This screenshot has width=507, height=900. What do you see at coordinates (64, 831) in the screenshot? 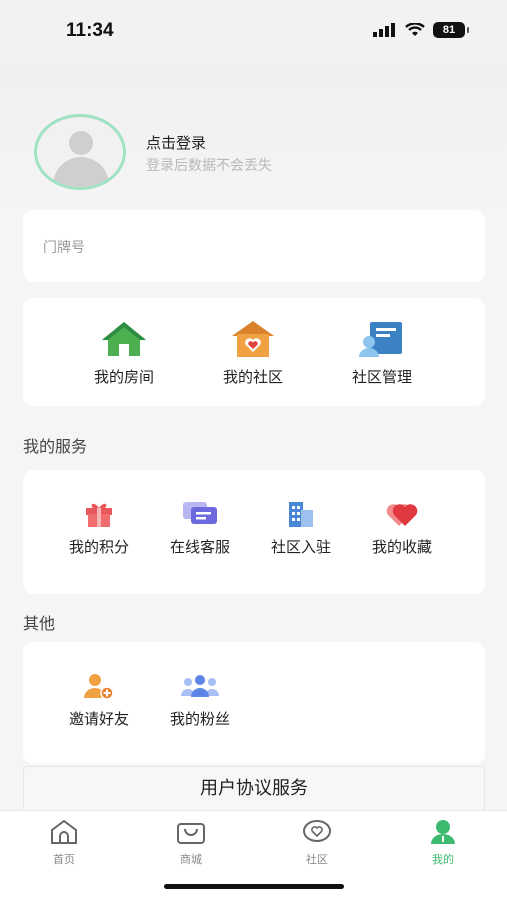
I see `home-tab-icon` at bounding box center [64, 831].